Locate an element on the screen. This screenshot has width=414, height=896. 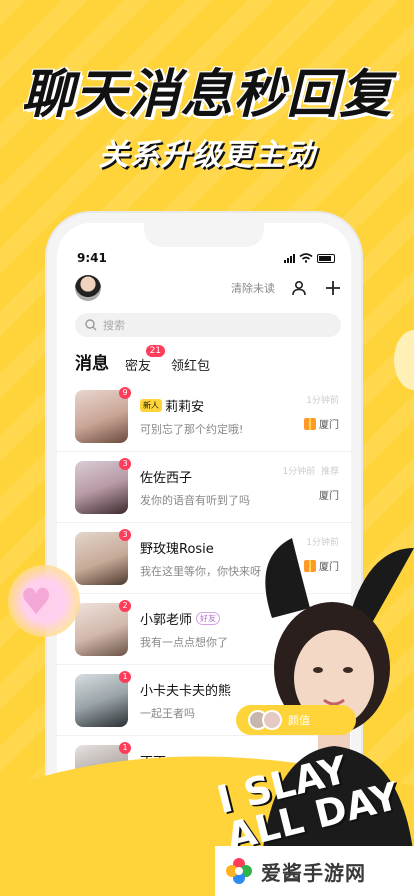
watermark-logo: 爱酱手游网 is located at coordinates (314, 871).